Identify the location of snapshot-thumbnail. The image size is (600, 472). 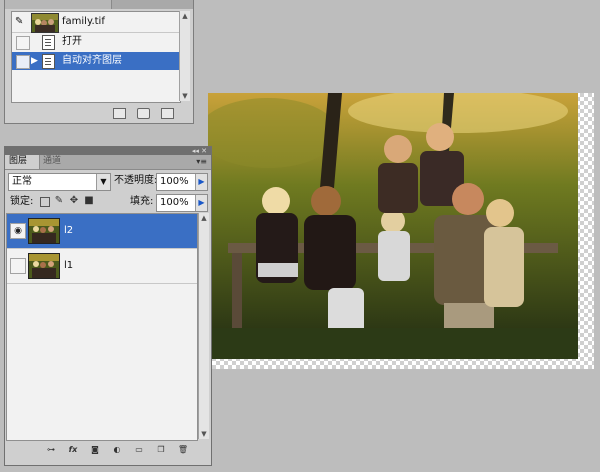
(45, 23).